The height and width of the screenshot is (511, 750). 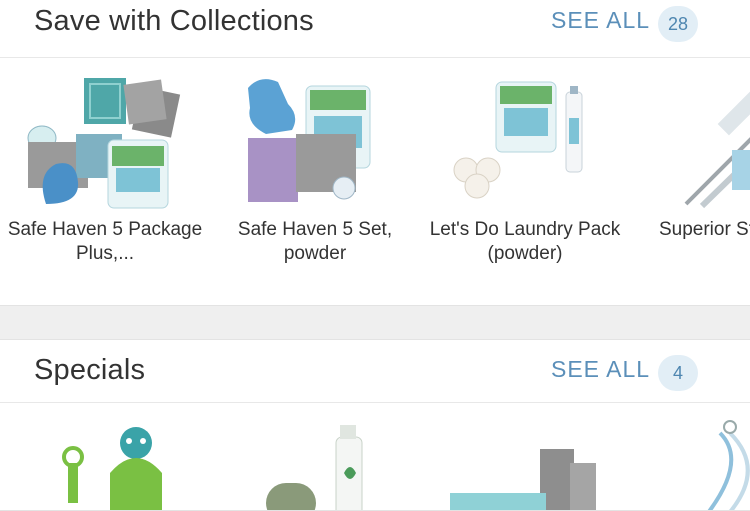 What do you see at coordinates (104, 143) in the screenshot?
I see `safe-haven-plus-product-image` at bounding box center [104, 143].